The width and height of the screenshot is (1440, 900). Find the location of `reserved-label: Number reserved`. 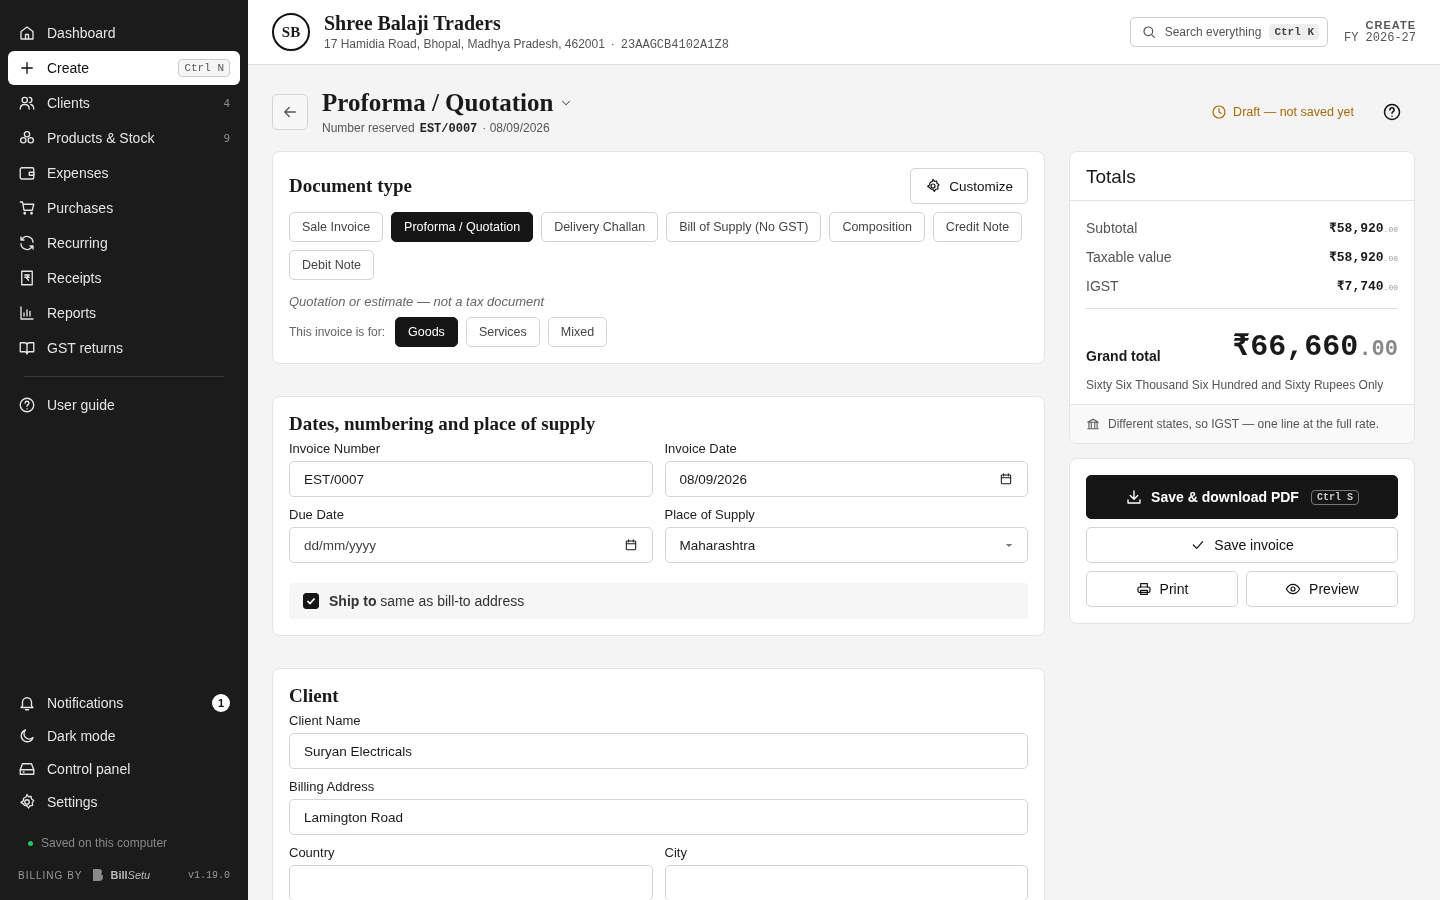

reserved-label: Number reserved is located at coordinates (368, 127).